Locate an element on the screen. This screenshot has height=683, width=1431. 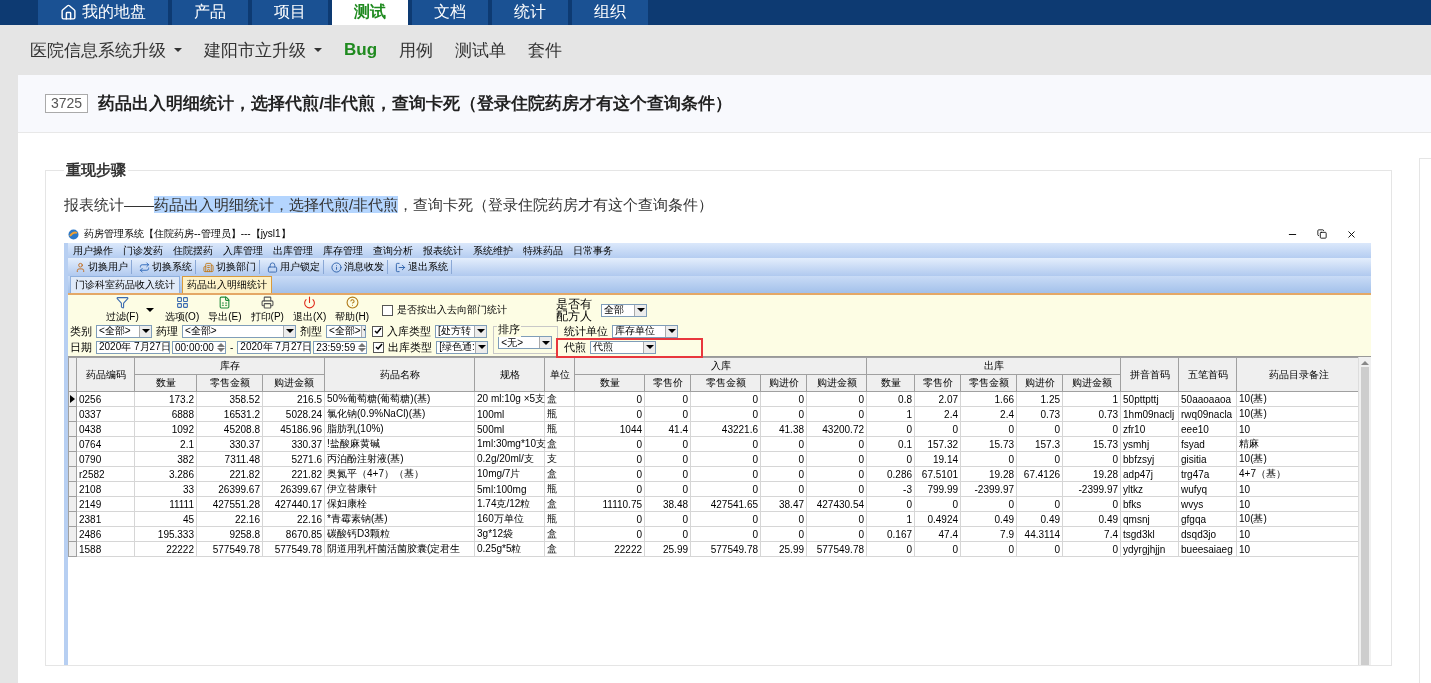
menu-item: 库存管理 is located at coordinates (343, 250).